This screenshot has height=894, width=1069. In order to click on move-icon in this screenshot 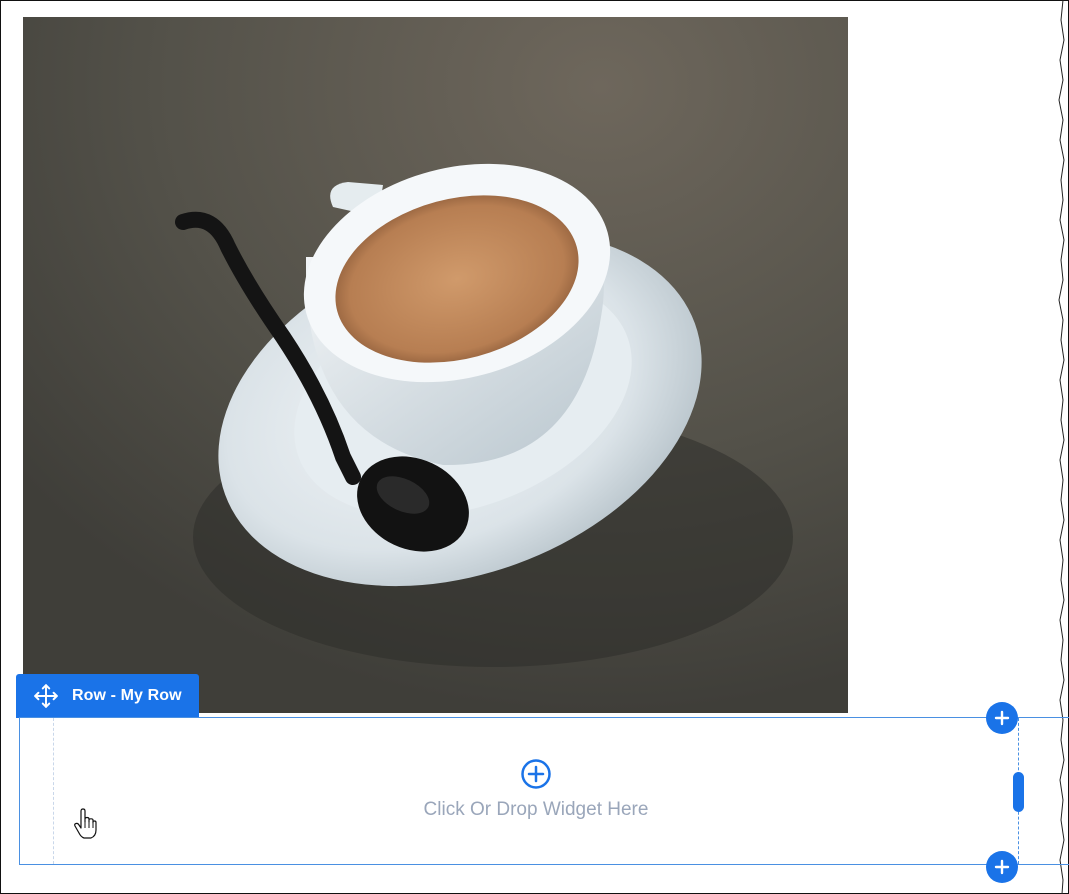, I will do `click(46, 696)`.